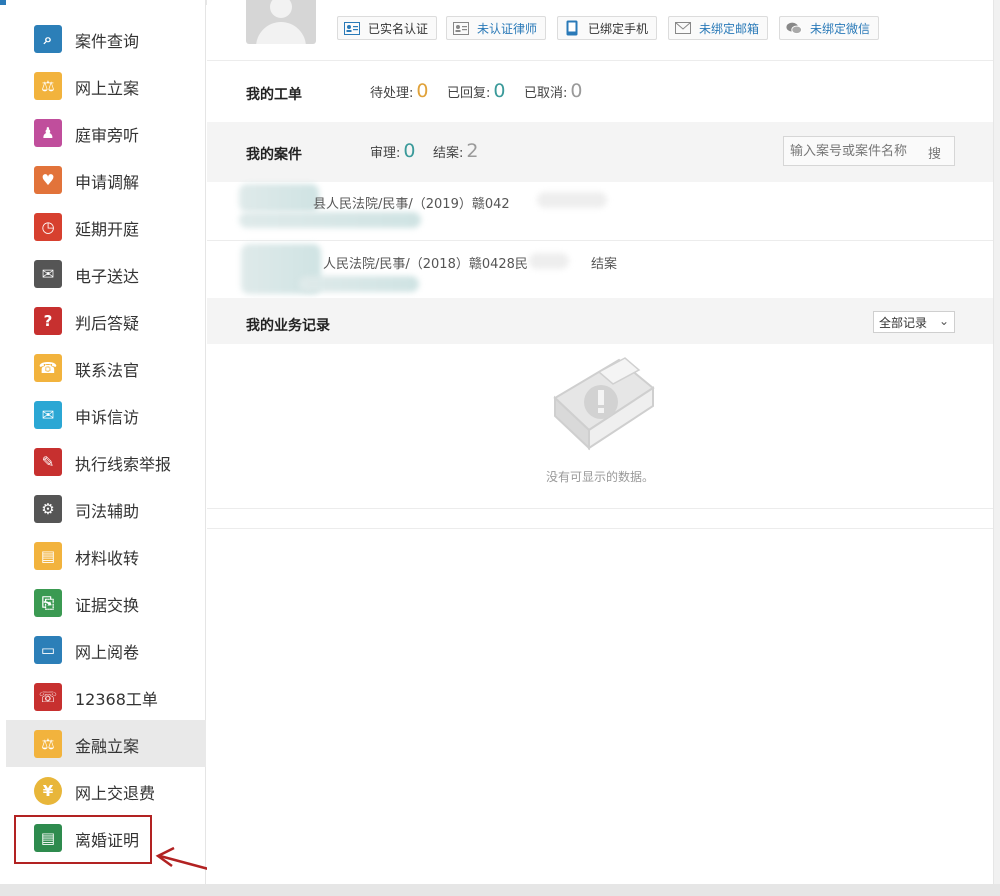  I want to click on sidebar-item-gavel: ⚖ 网上立案, so click(106, 85).